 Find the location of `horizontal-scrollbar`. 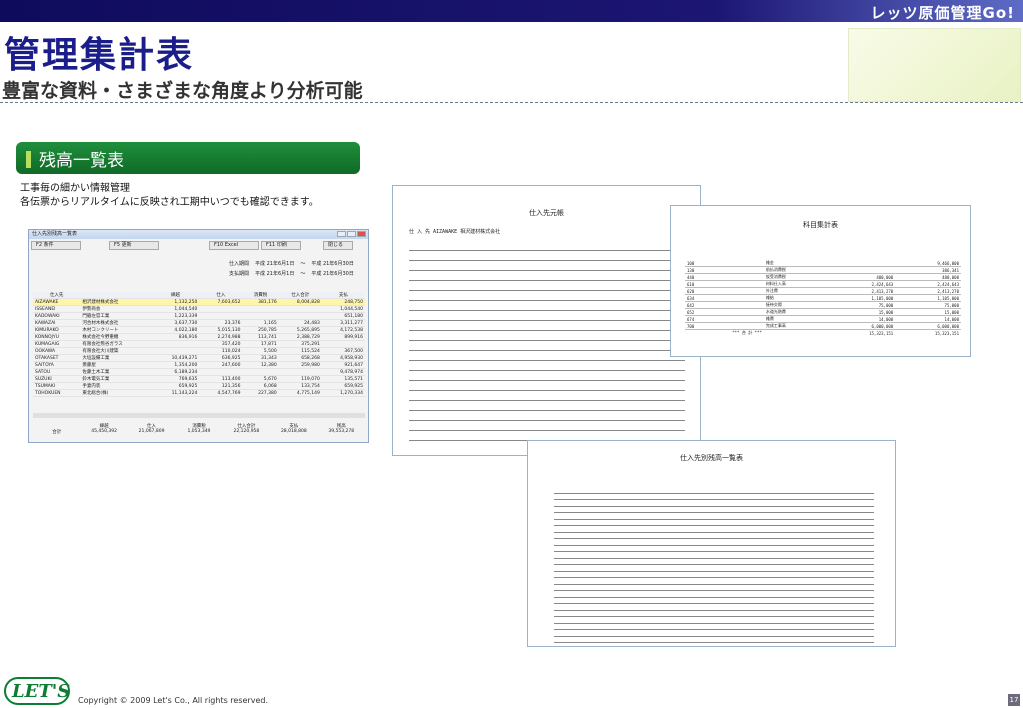

horizontal-scrollbar is located at coordinates (199, 415).